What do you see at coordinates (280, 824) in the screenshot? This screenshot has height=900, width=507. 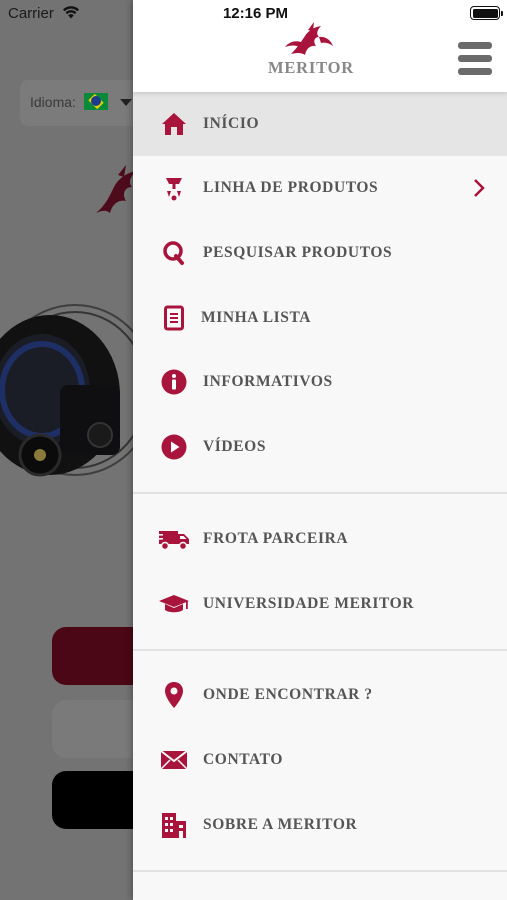 I see `menu-item-label: SOBRE A MERITOR` at bounding box center [280, 824].